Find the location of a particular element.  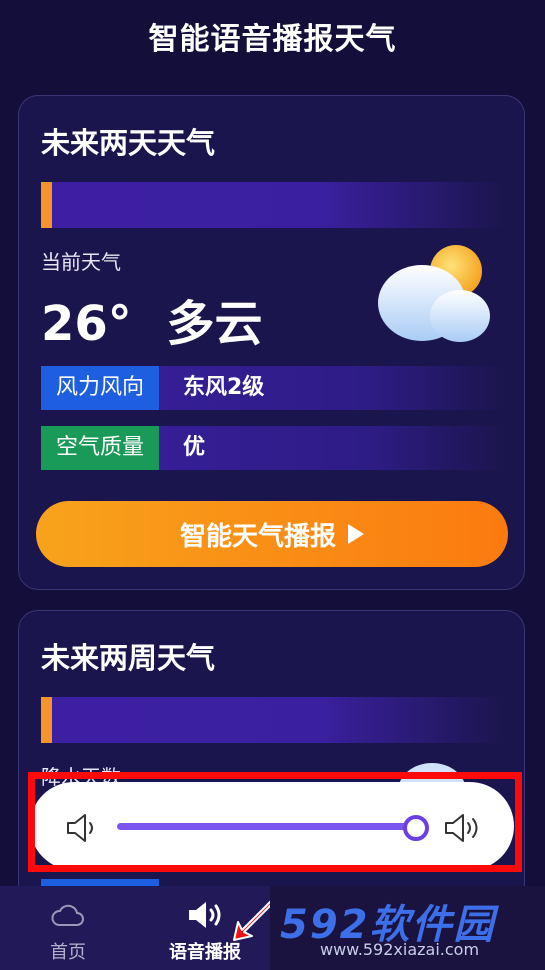

watermark: 592软件园 www.592xiazai.com is located at coordinates (407, 928).